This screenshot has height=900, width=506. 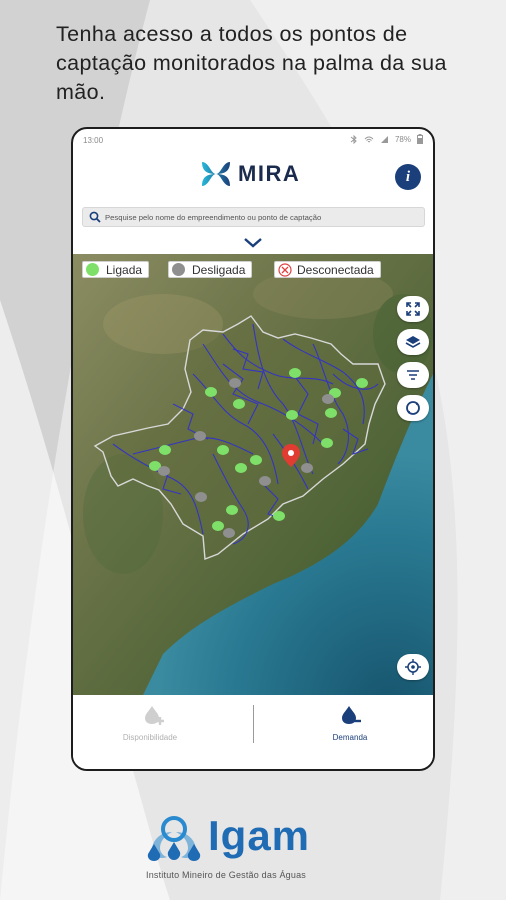 What do you see at coordinates (124, 269) in the screenshot?
I see `legend-ligada-label: Ligada` at bounding box center [124, 269].